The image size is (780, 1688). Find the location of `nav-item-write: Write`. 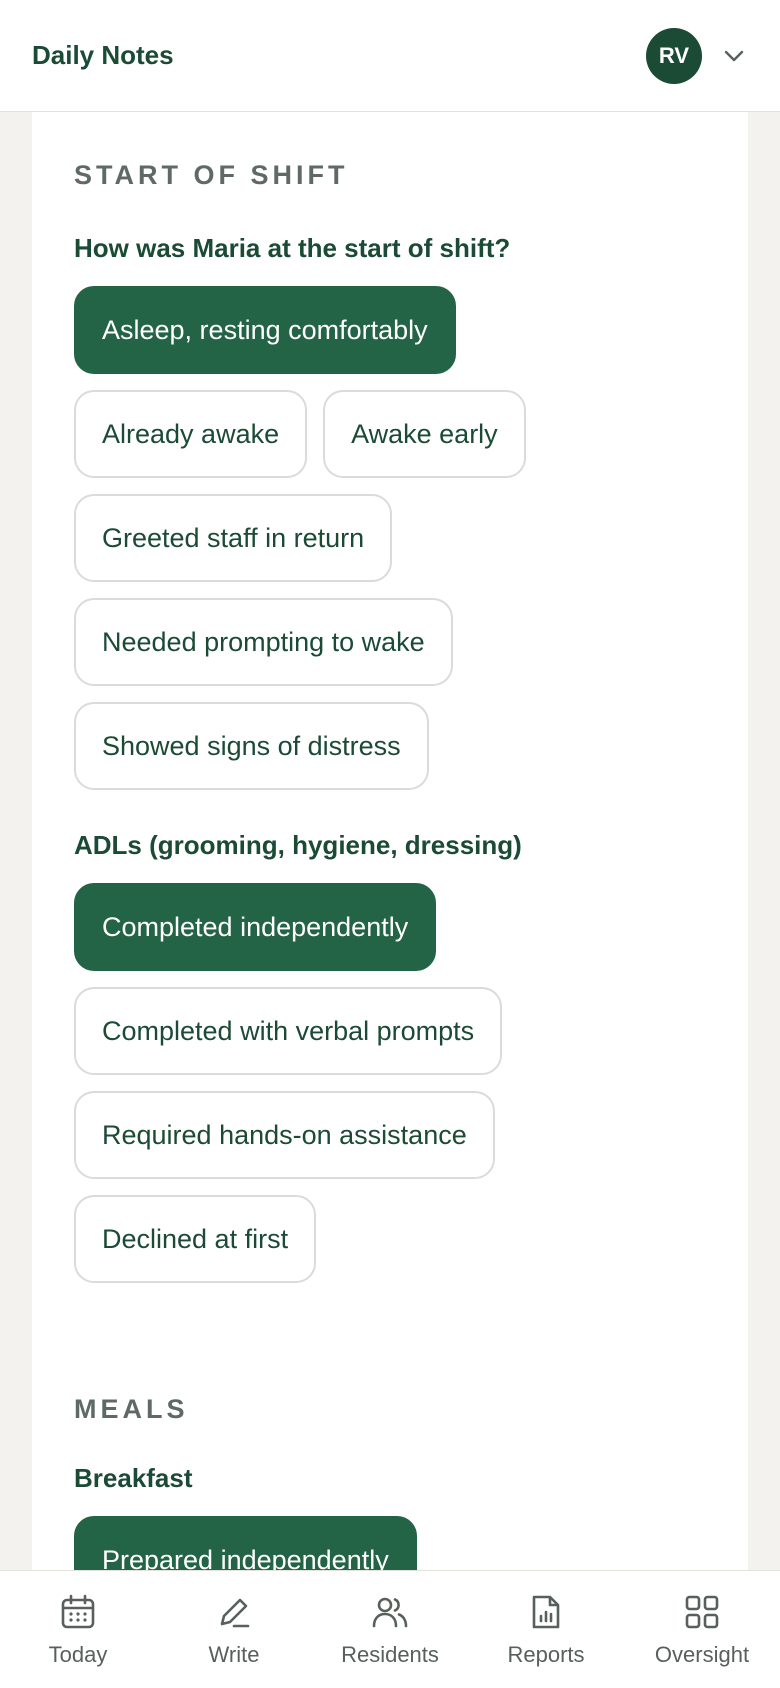

nav-item-write: Write is located at coordinates (234, 1630).